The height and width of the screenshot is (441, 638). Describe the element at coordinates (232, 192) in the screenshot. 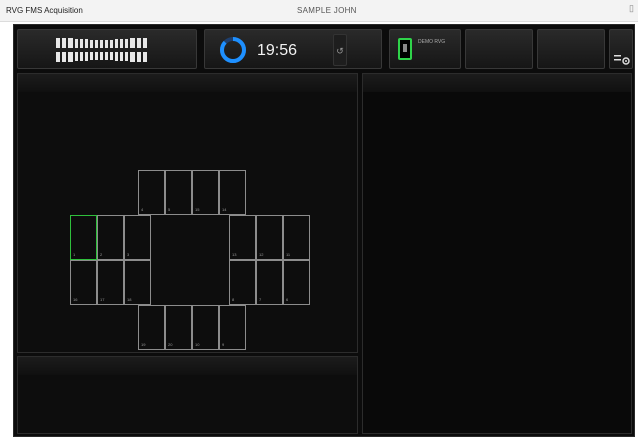

I see `fms-slot-14: 14` at that location.